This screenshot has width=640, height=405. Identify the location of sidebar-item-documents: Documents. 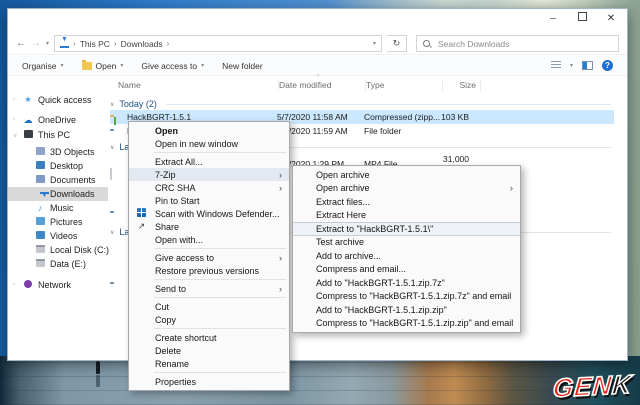
(58, 180).